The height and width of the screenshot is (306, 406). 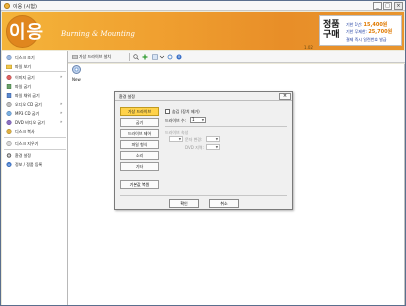 I want to click on price-2-value: 25,700원, so click(x=380, y=32).